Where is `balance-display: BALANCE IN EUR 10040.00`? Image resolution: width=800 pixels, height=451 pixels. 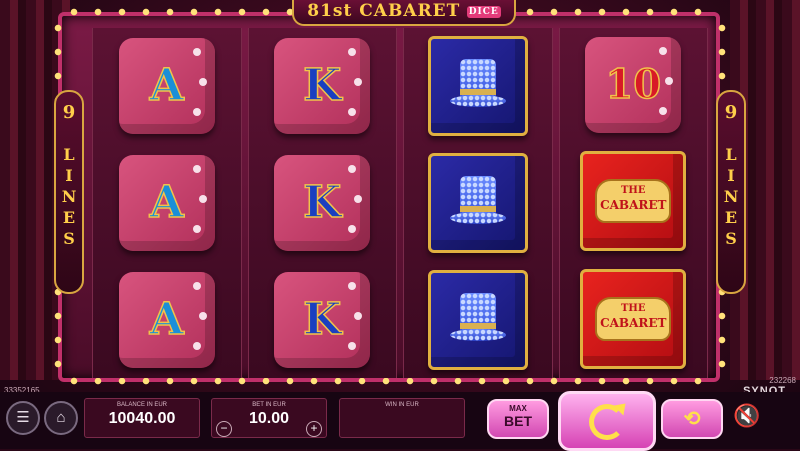
balance-display: BALANCE IN EUR 10040.00 is located at coordinates (142, 418).